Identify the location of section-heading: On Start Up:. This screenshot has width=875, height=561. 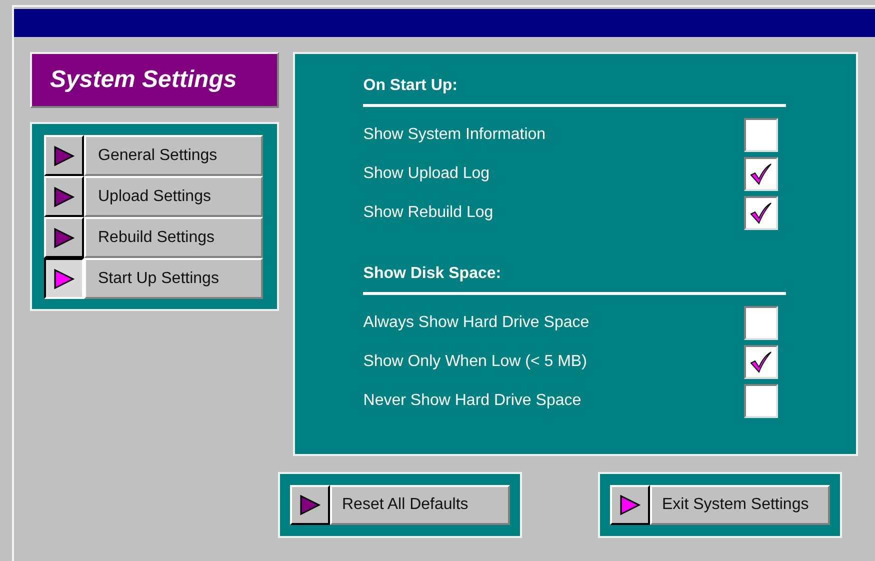
(410, 85).